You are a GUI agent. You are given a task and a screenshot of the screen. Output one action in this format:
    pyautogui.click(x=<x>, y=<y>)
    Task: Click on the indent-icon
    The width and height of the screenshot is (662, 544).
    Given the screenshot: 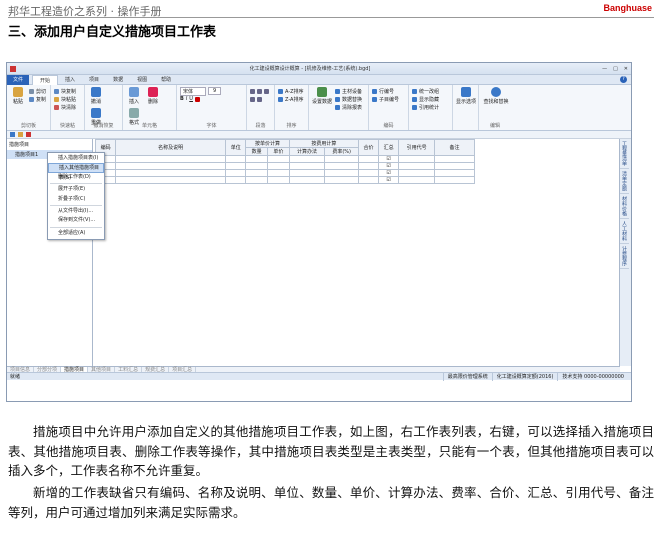 What is the action you would take?
    pyautogui.click(x=259, y=99)
    